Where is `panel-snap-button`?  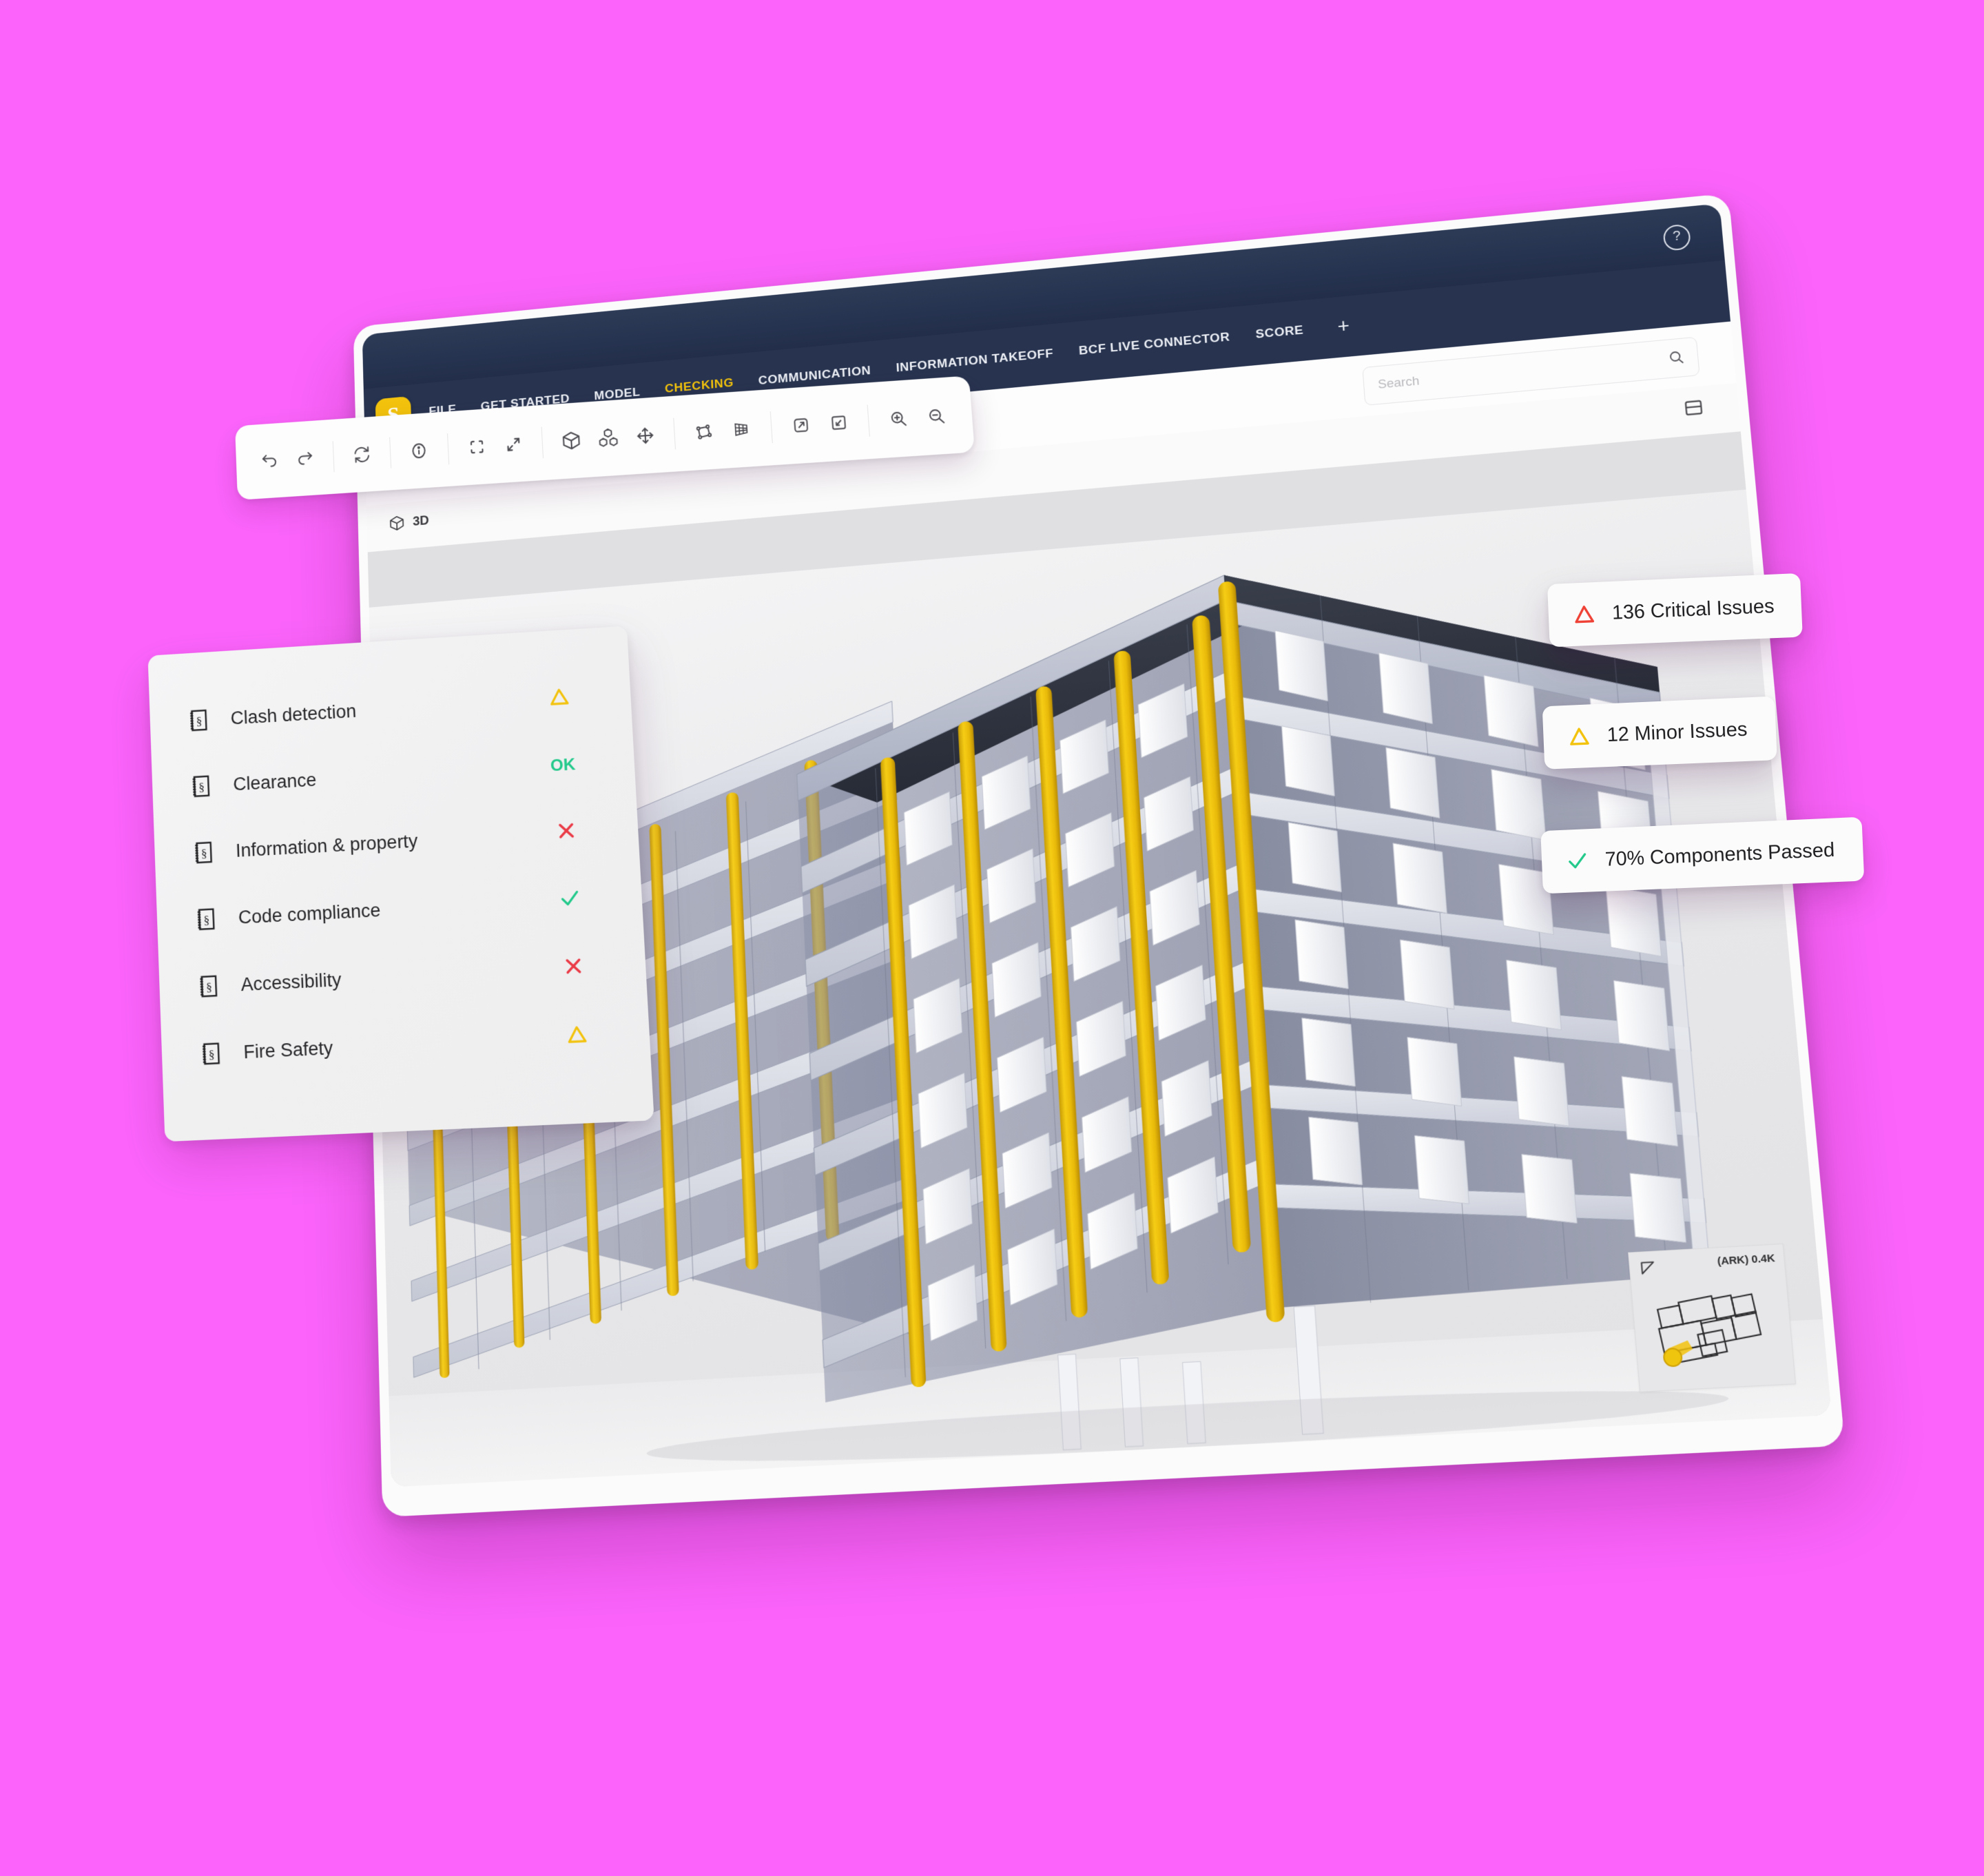
panel-snap-button is located at coordinates (838, 423).